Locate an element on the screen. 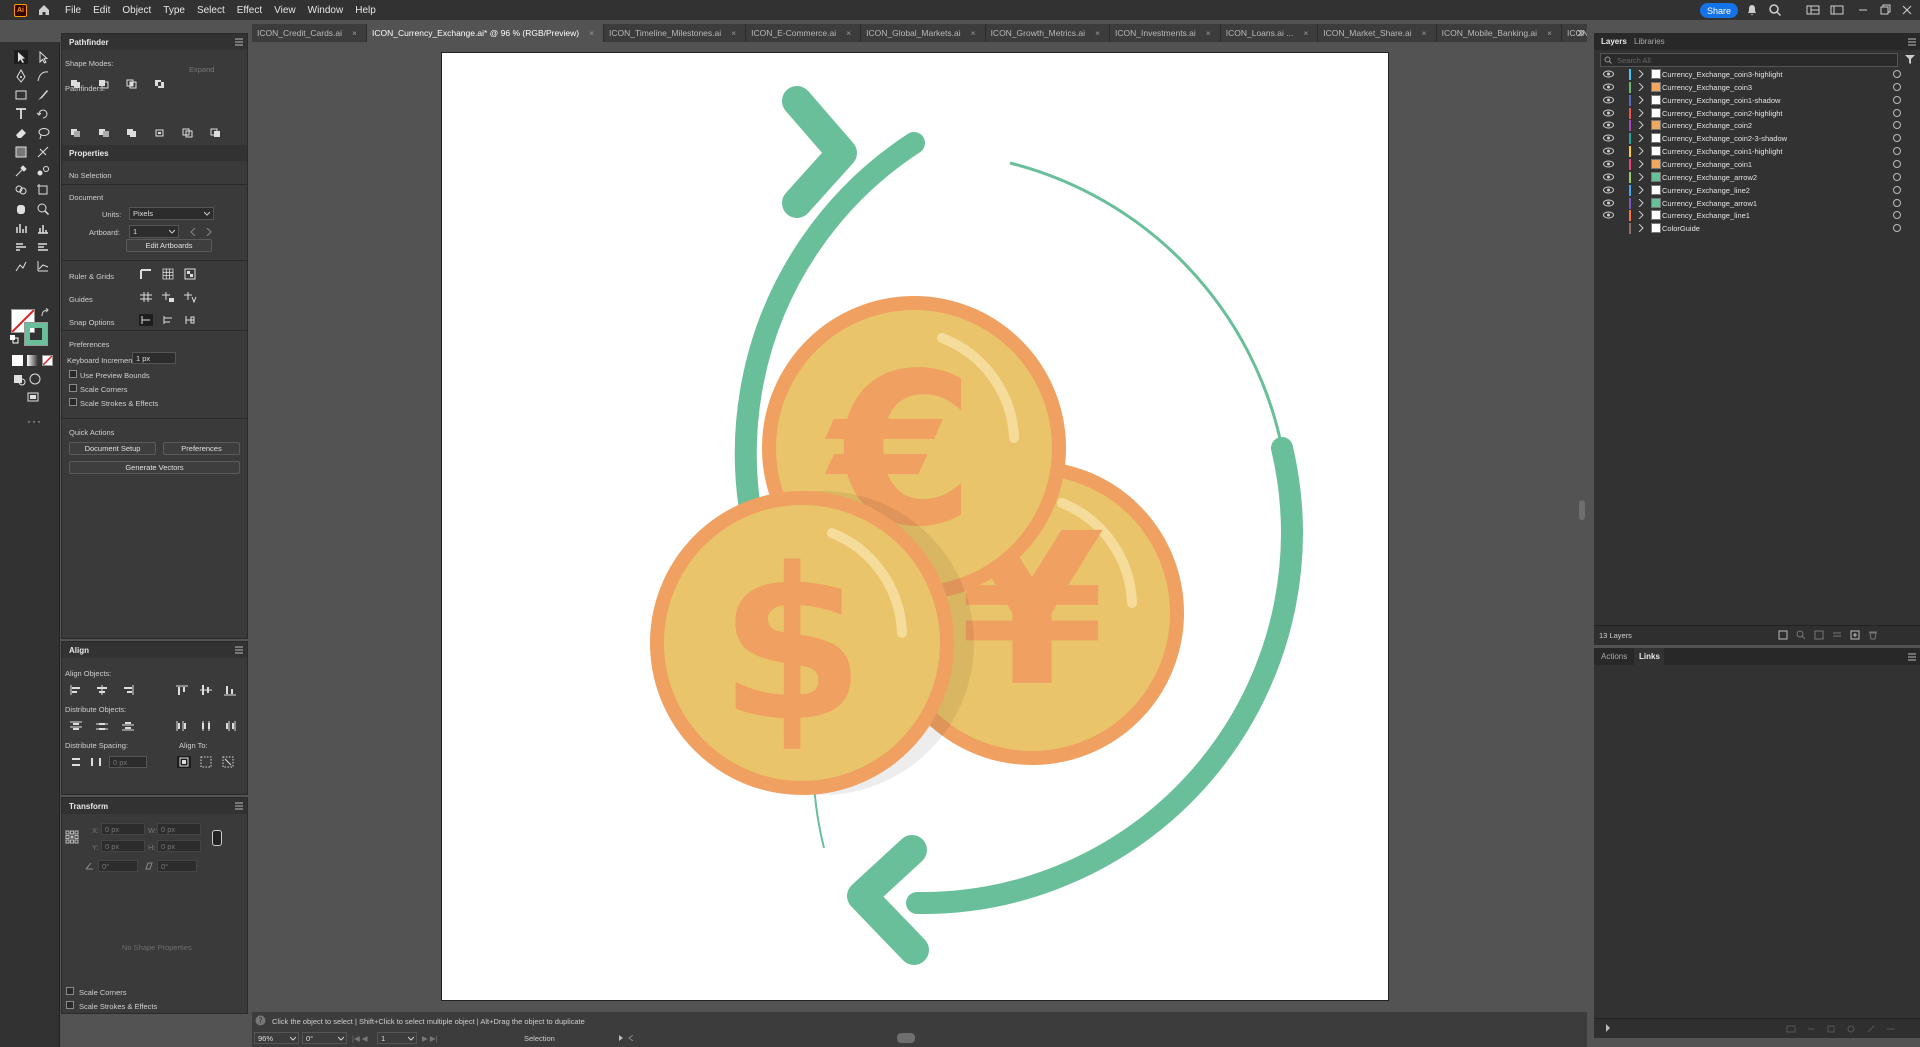 Image resolution: width=1920 pixels, height=1047 pixels. delete-layer-icon is located at coordinates (1873, 635).